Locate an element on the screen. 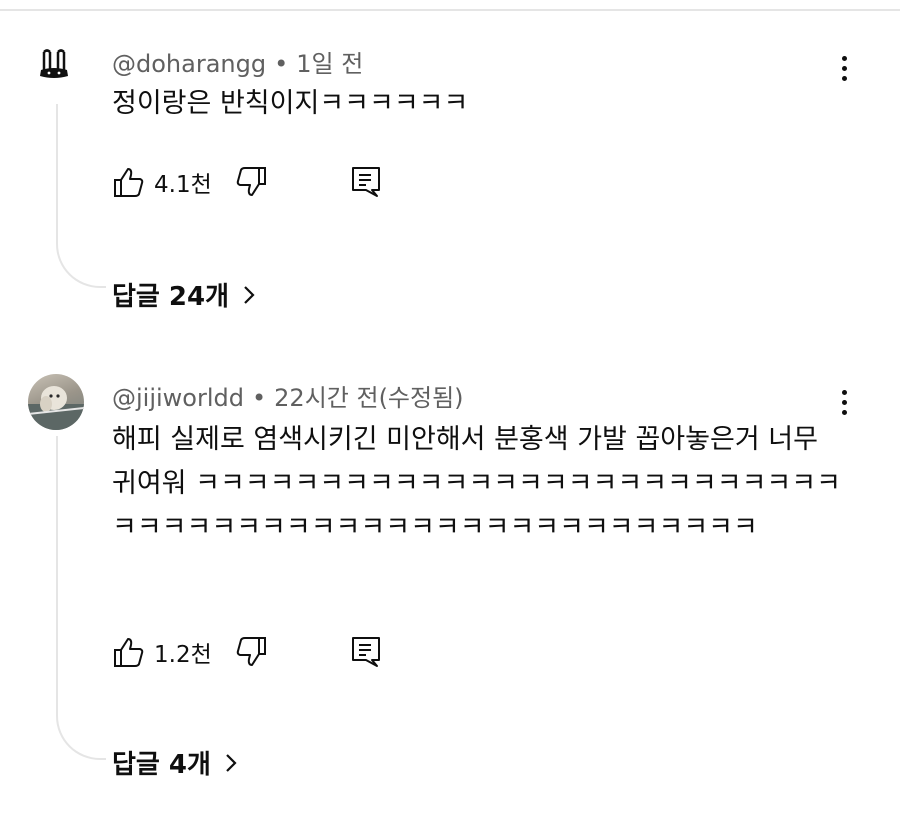  comment-actions: 1.2천 is located at coordinates (247, 652).